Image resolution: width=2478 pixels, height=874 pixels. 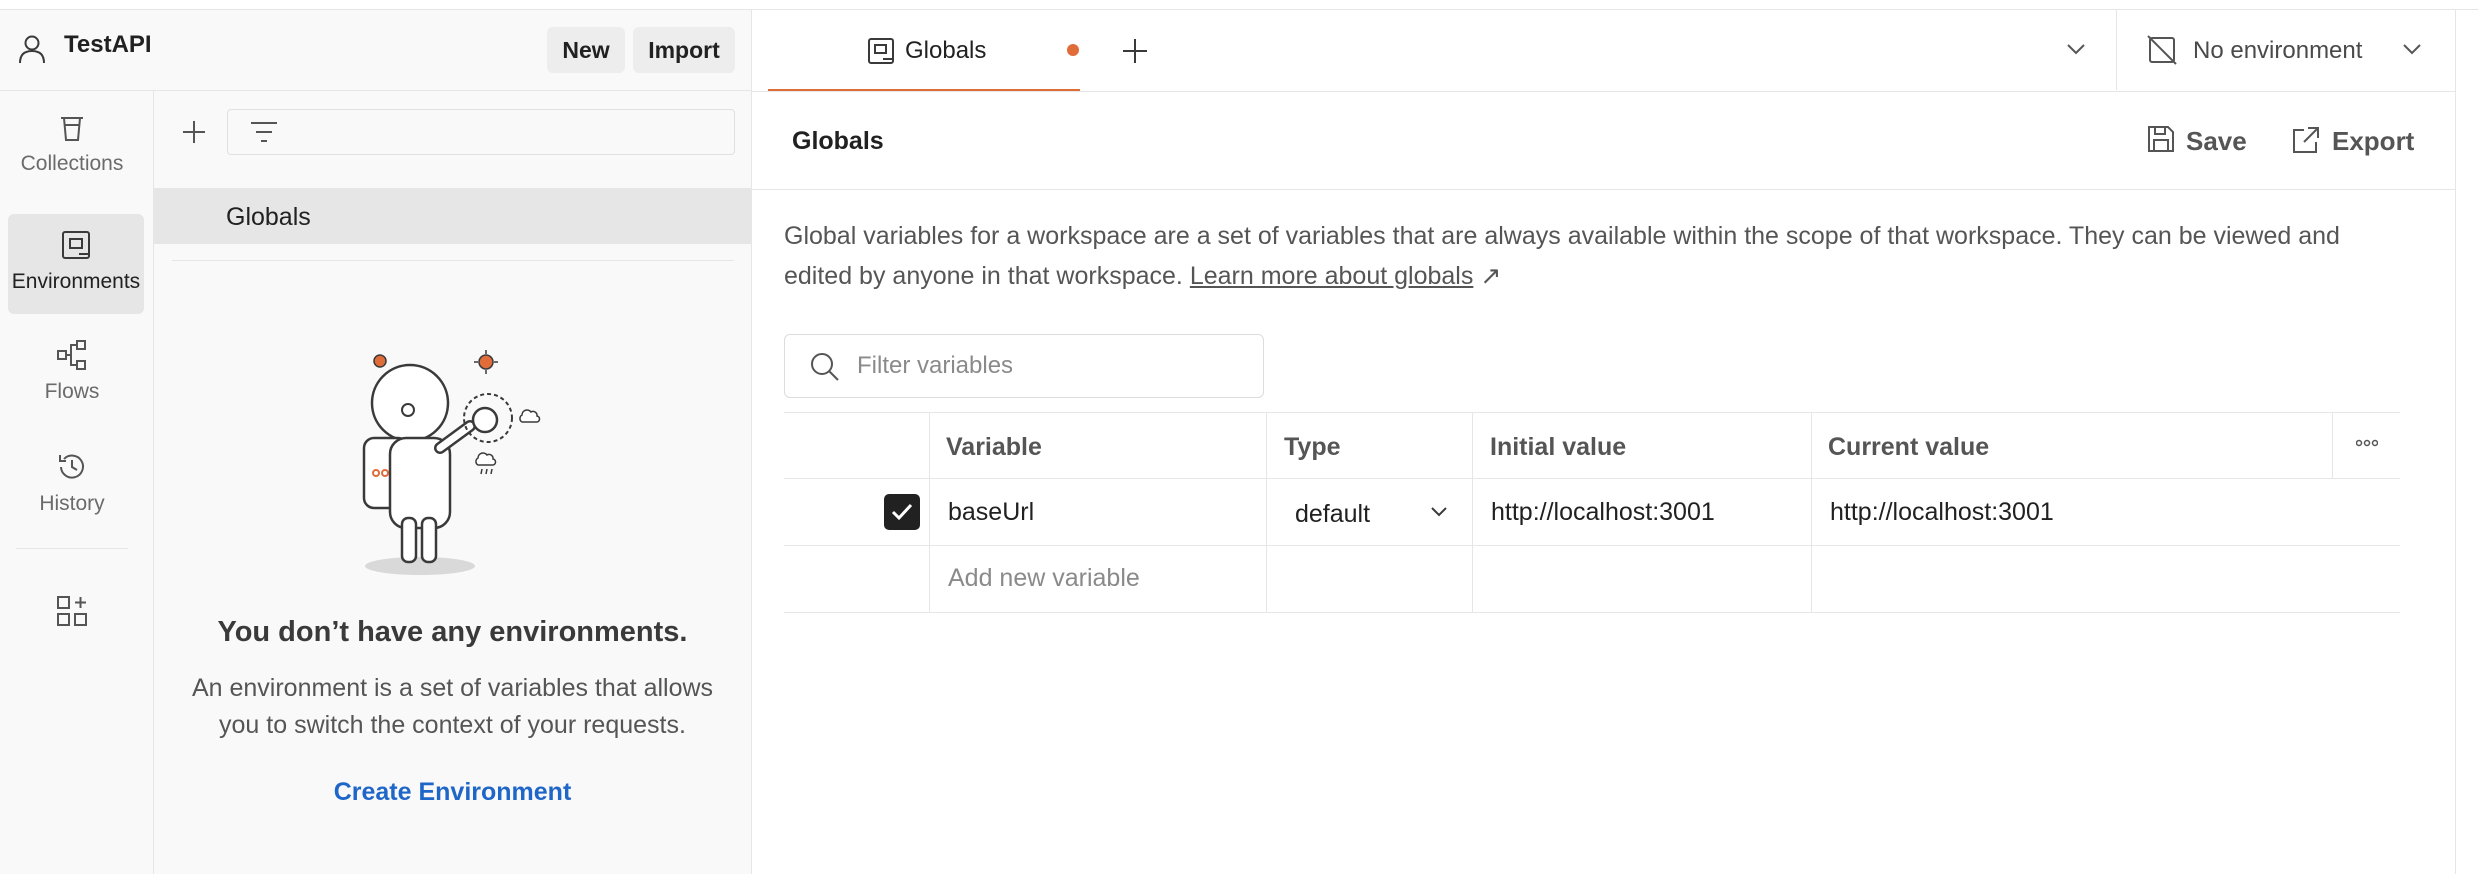 What do you see at coordinates (72, 467) in the screenshot?
I see `history-icon` at bounding box center [72, 467].